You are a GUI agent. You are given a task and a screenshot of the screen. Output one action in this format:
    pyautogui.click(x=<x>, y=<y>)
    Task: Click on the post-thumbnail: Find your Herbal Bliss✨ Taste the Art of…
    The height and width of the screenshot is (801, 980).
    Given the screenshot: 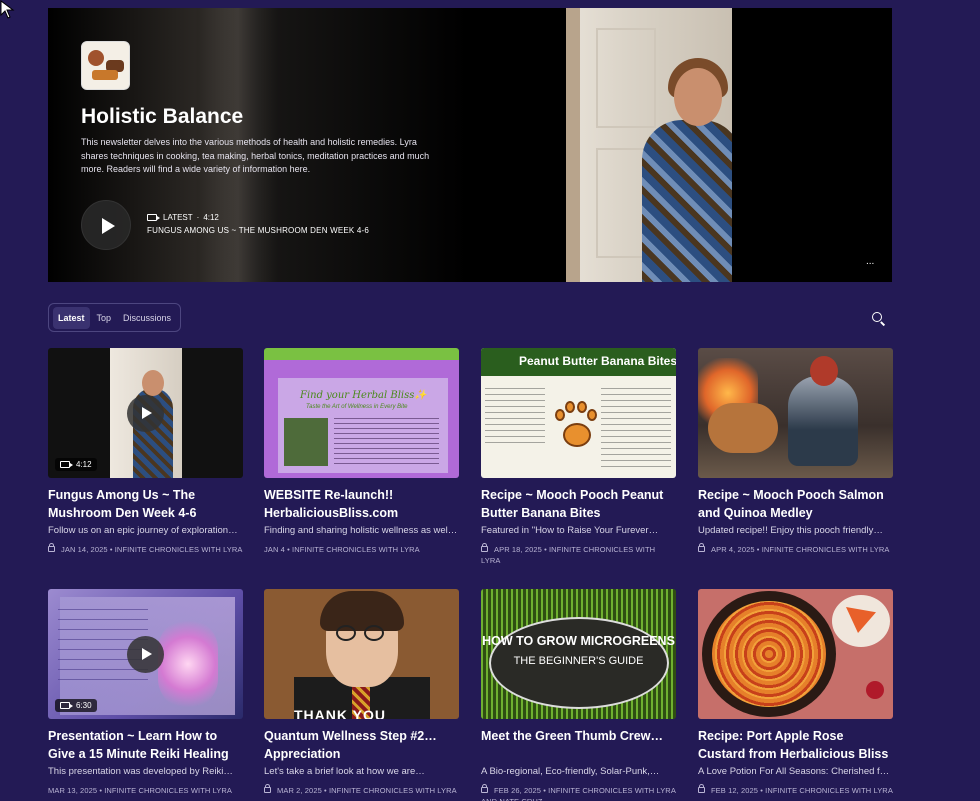 What is the action you would take?
    pyautogui.click(x=361, y=413)
    